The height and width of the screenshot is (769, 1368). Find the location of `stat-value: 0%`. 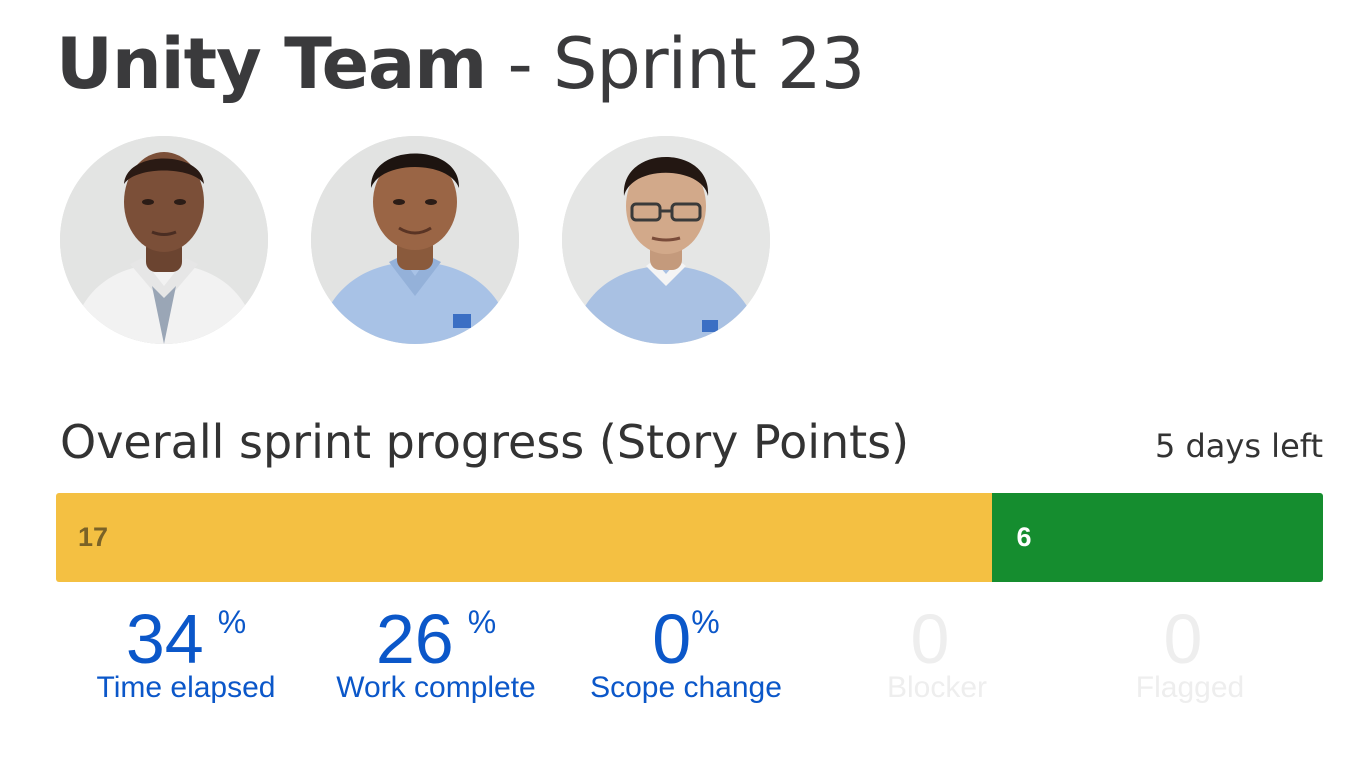

stat-value: 0% is located at coordinates (686, 638).